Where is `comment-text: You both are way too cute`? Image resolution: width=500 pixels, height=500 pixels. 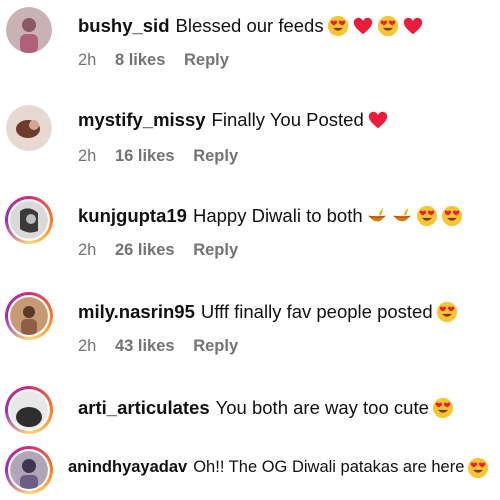
comment-text: You both are way too cute is located at coordinates (322, 407).